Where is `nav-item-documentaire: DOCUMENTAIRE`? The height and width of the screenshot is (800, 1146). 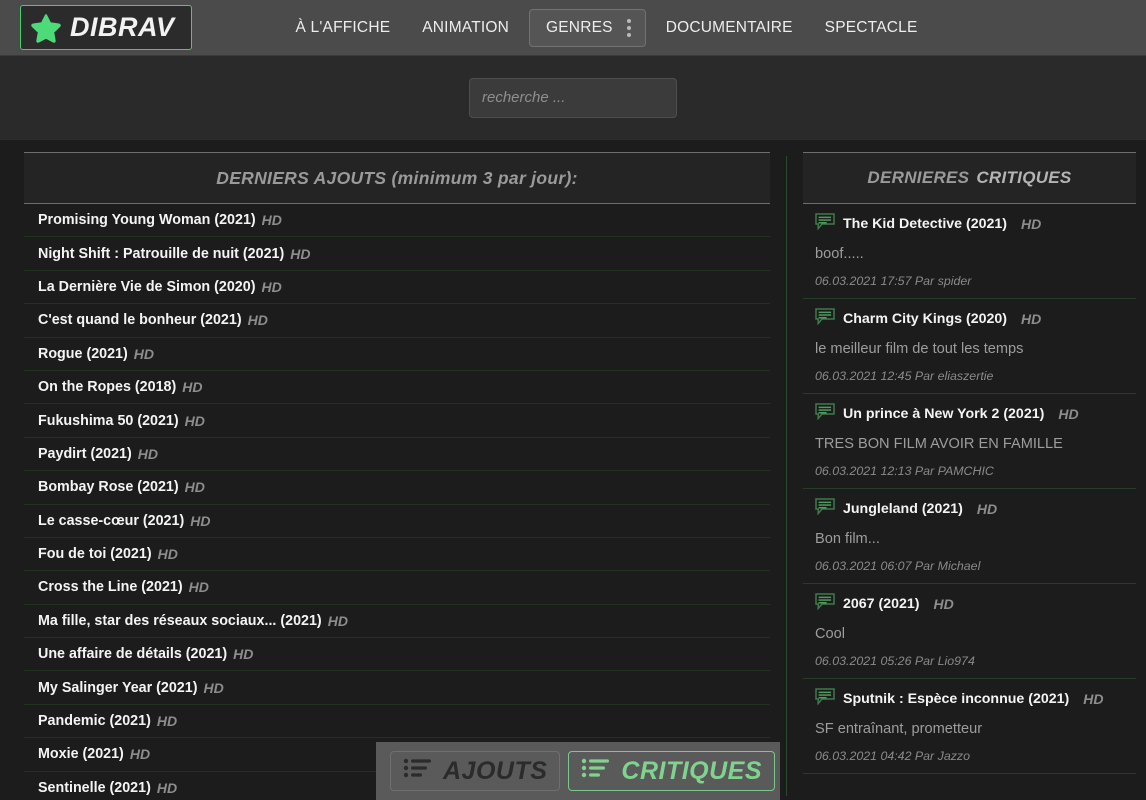
nav-item-documentaire: DOCUMENTAIRE is located at coordinates (729, 28).